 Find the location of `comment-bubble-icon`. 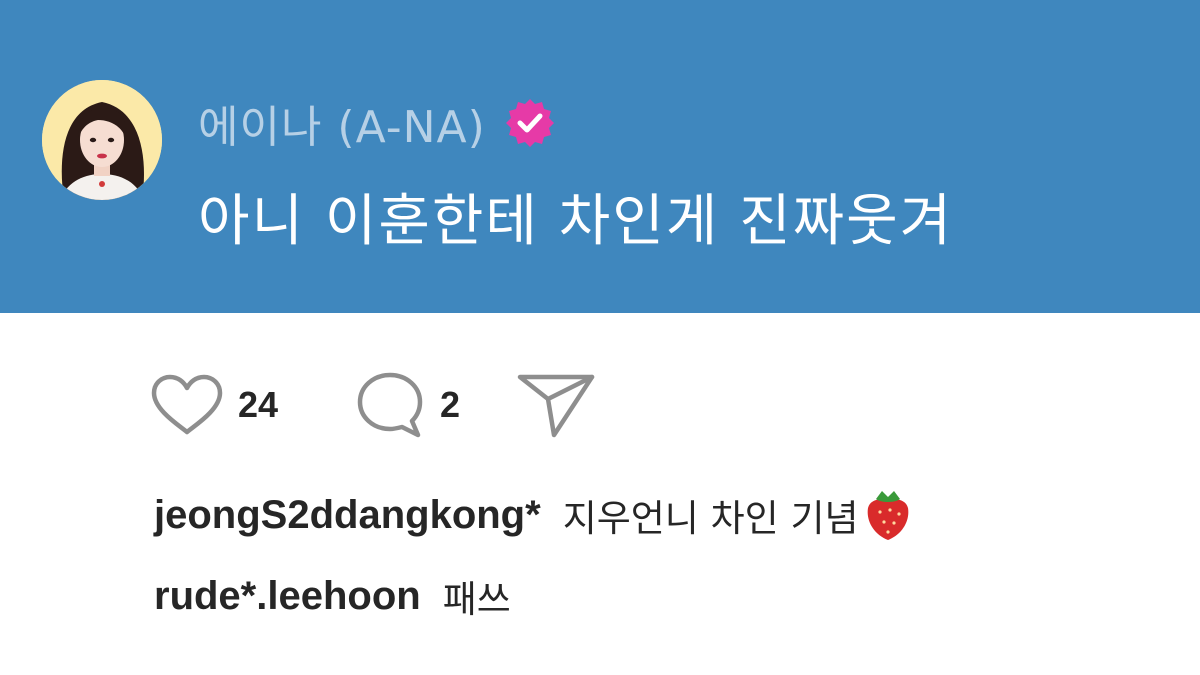

comment-bubble-icon is located at coordinates (390, 405).